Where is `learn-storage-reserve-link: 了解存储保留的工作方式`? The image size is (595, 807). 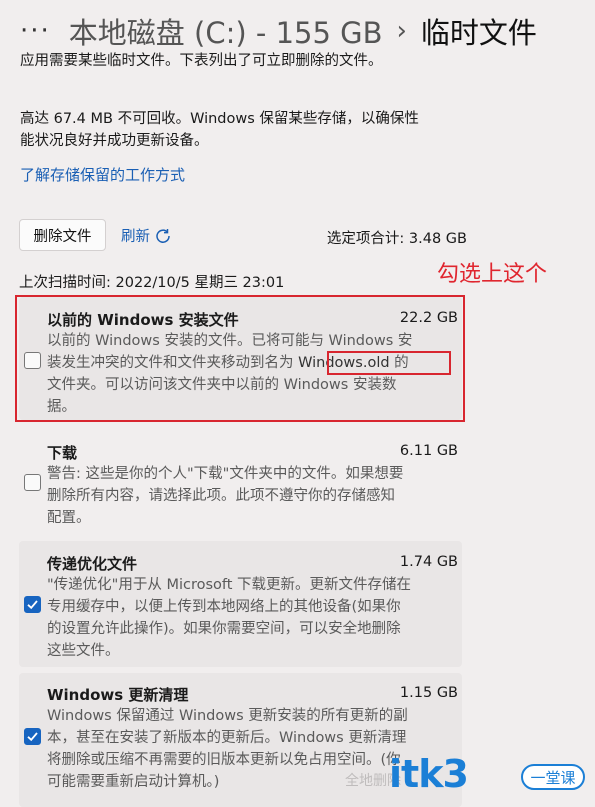 learn-storage-reserve-link: 了解存储保留的工作方式 is located at coordinates (102, 174).